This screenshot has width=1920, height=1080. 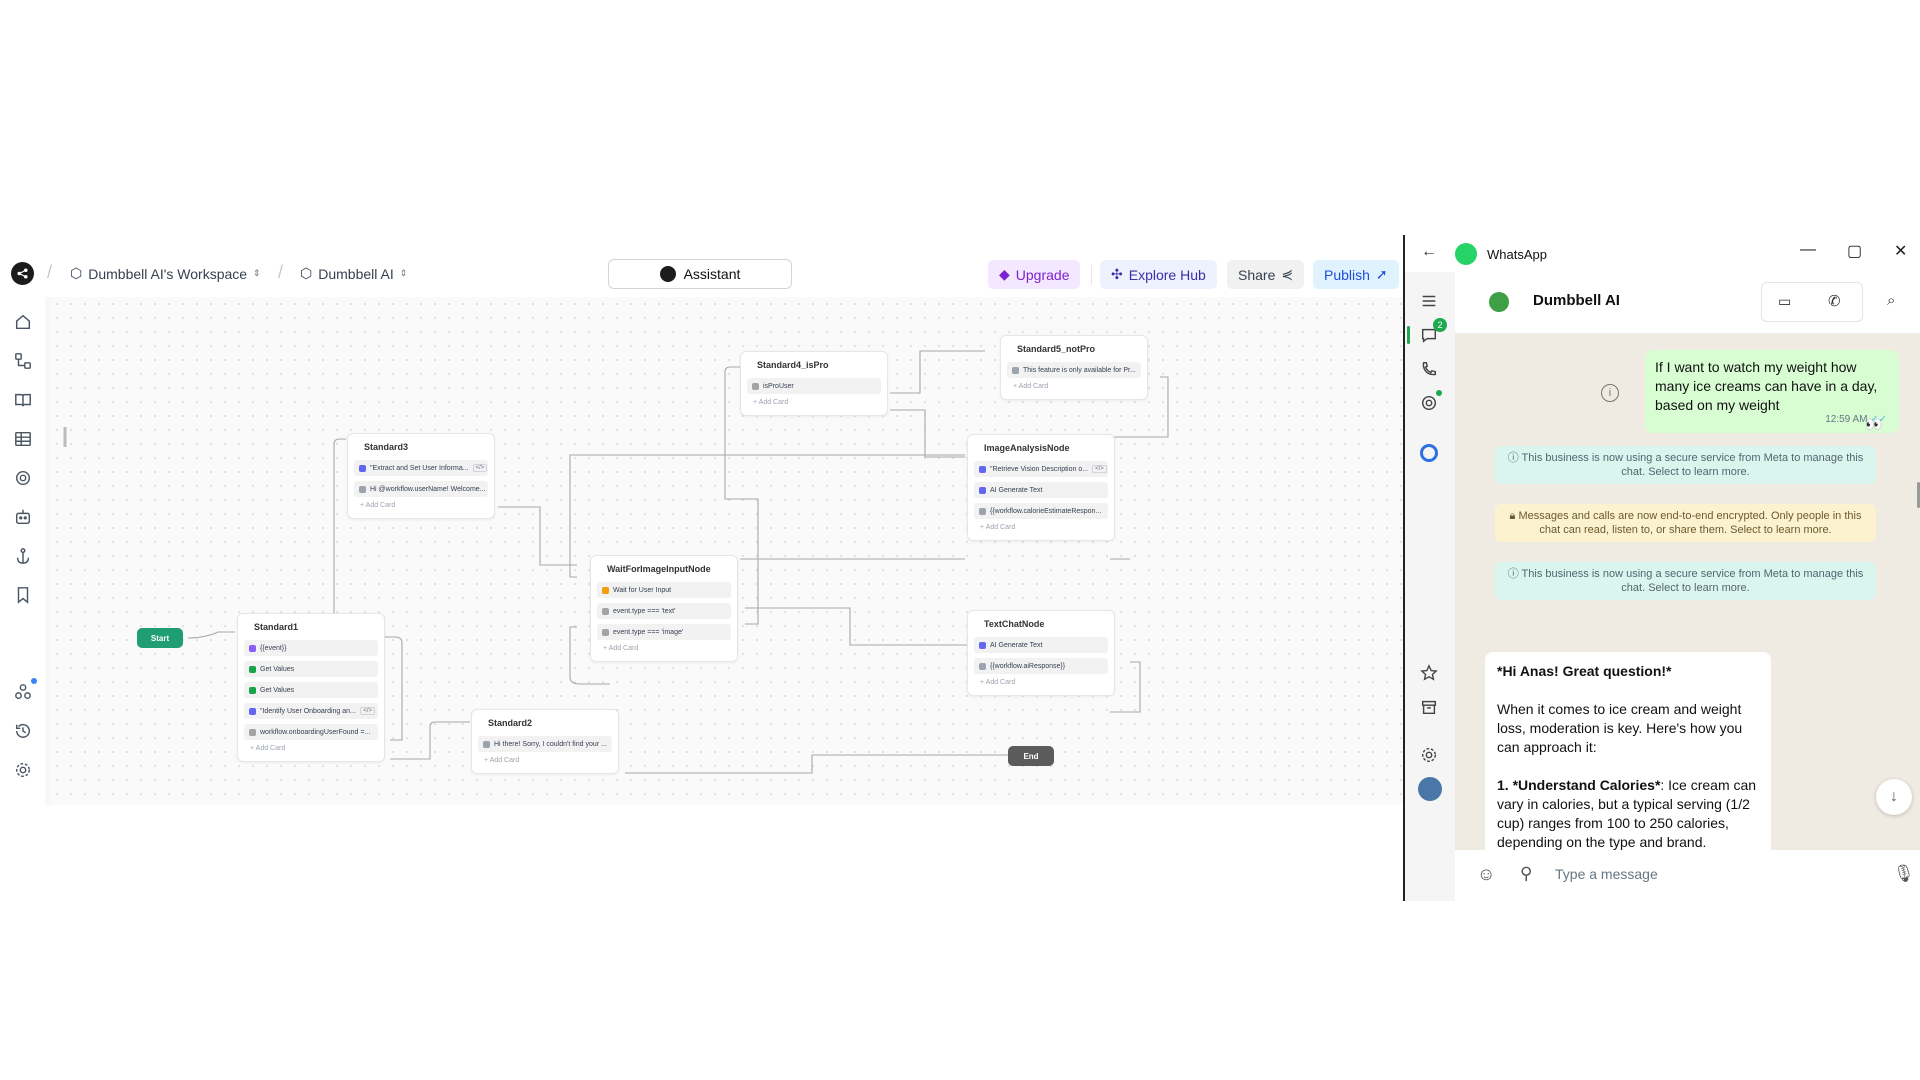 I want to click on menu-icon, so click(x=1429, y=301).